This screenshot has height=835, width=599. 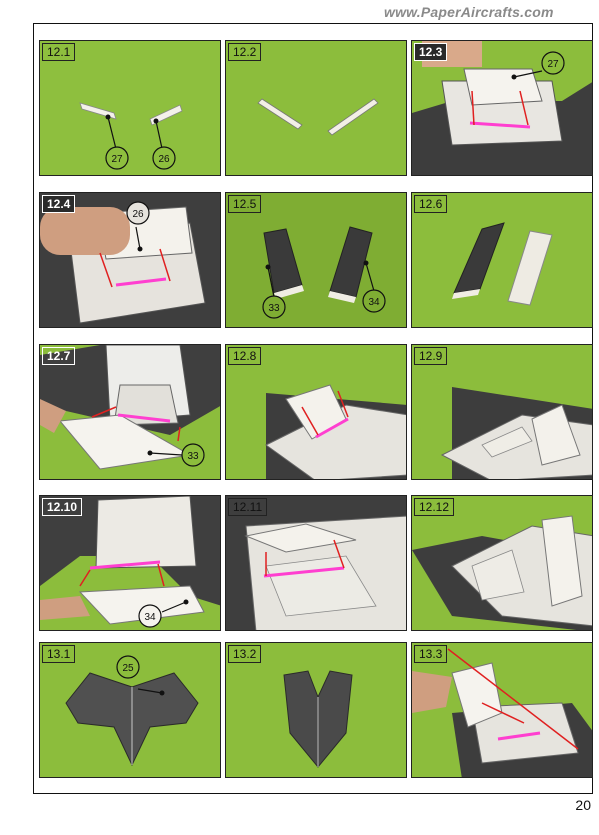 I want to click on step-label: 12.9, so click(x=431, y=356).